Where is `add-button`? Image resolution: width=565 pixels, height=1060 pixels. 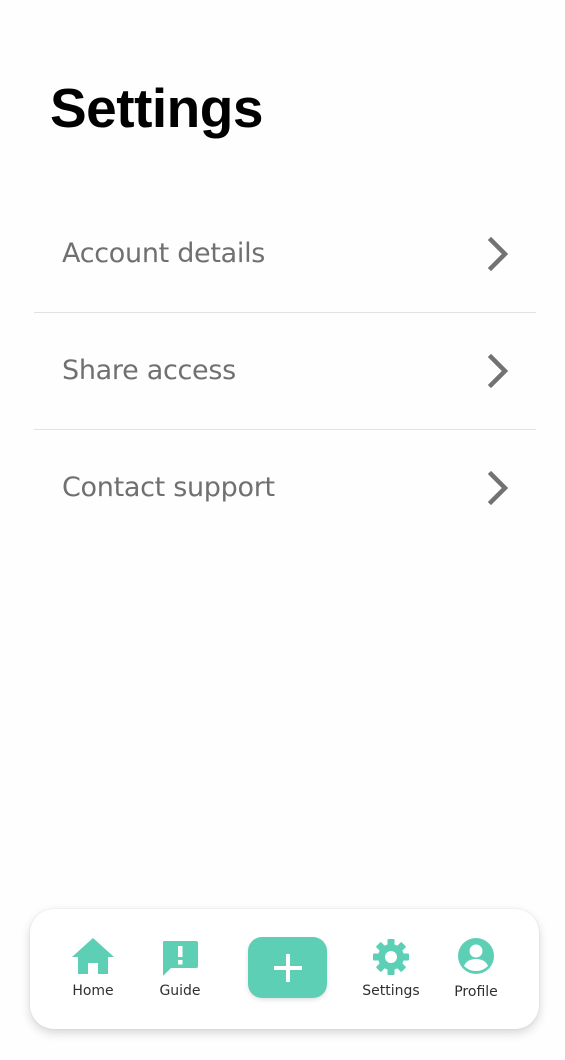
add-button is located at coordinates (287, 967).